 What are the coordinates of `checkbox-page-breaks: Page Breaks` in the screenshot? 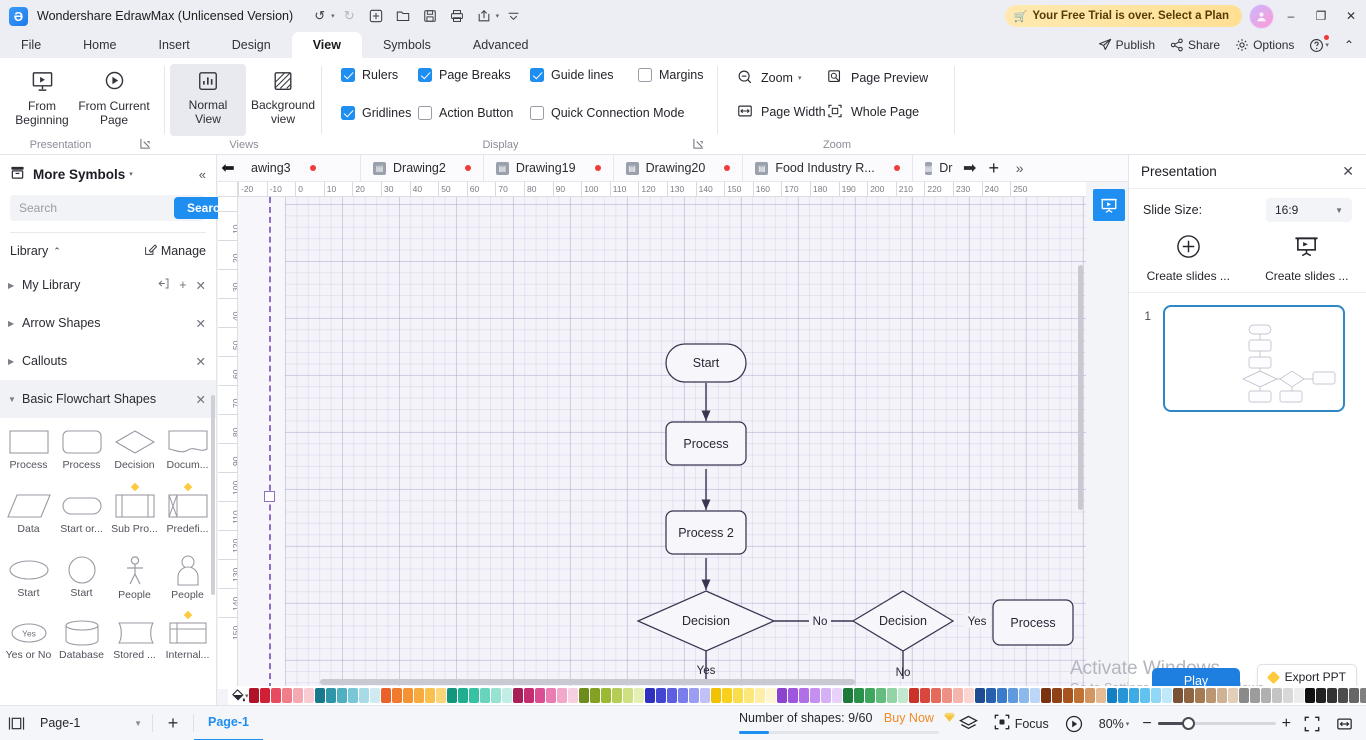 It's located at (464, 75).